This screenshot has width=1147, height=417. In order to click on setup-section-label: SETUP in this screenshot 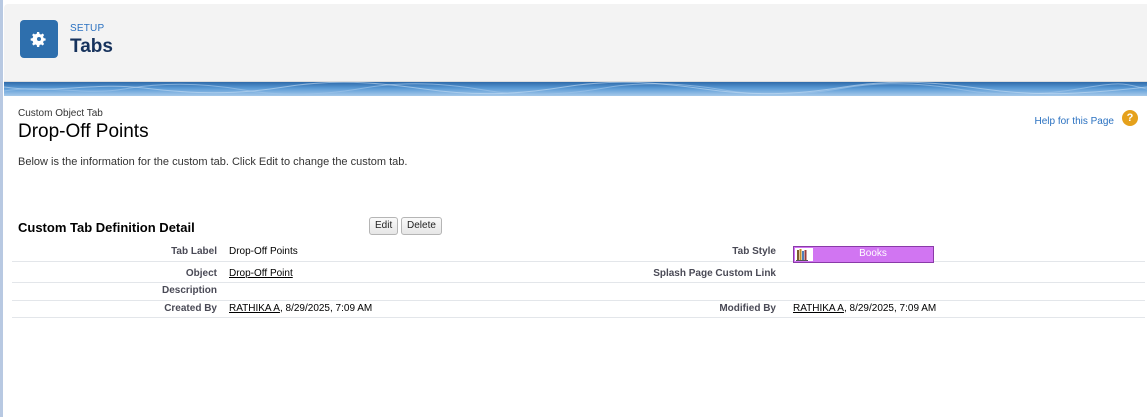, I will do `click(87, 28)`.